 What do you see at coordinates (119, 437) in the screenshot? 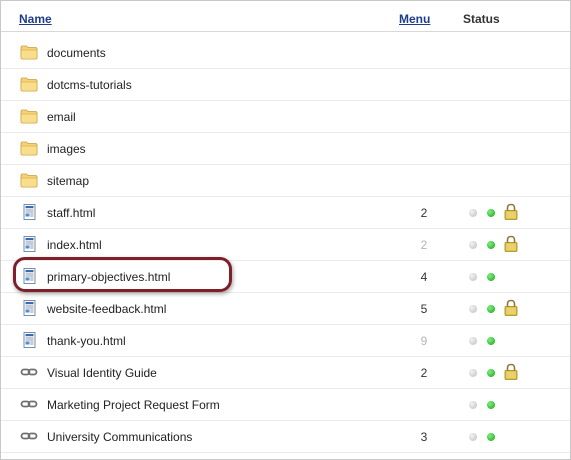
I see `item-name-link: University Communications` at bounding box center [119, 437].